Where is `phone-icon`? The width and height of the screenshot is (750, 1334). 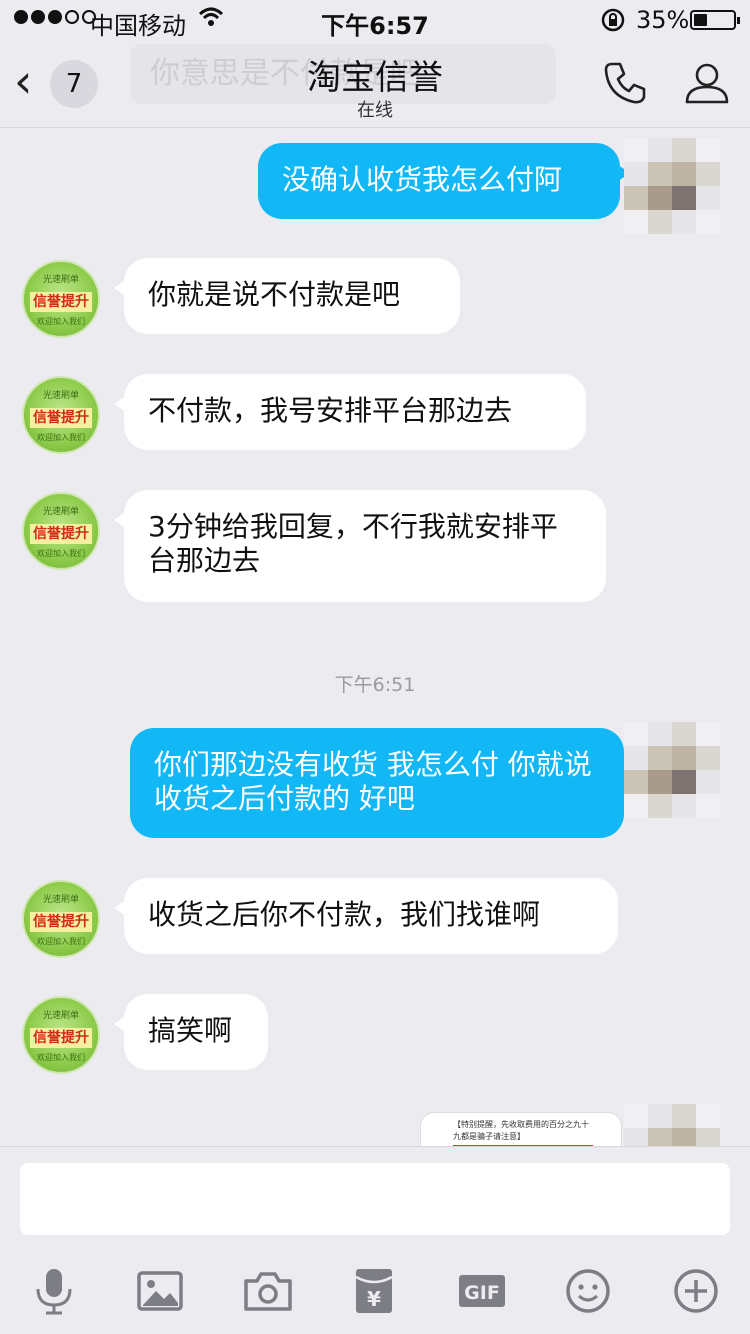
phone-icon is located at coordinates (625, 83).